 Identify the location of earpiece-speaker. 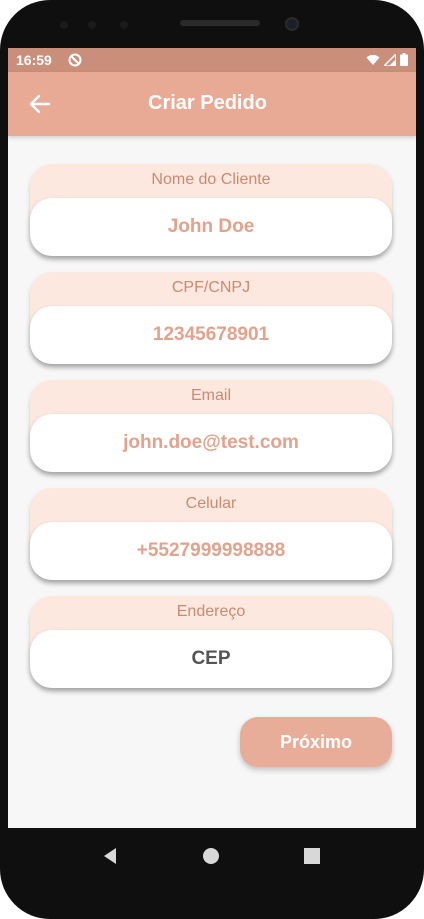
(220, 23).